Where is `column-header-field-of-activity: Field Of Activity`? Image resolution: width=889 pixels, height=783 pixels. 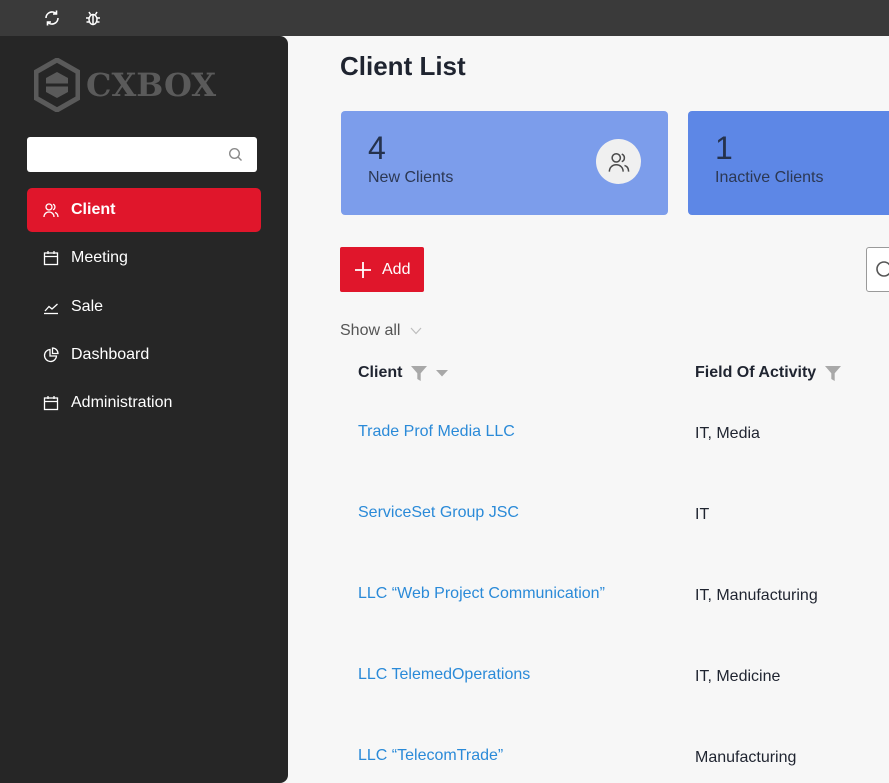 column-header-field-of-activity: Field Of Activity is located at coordinates (768, 373).